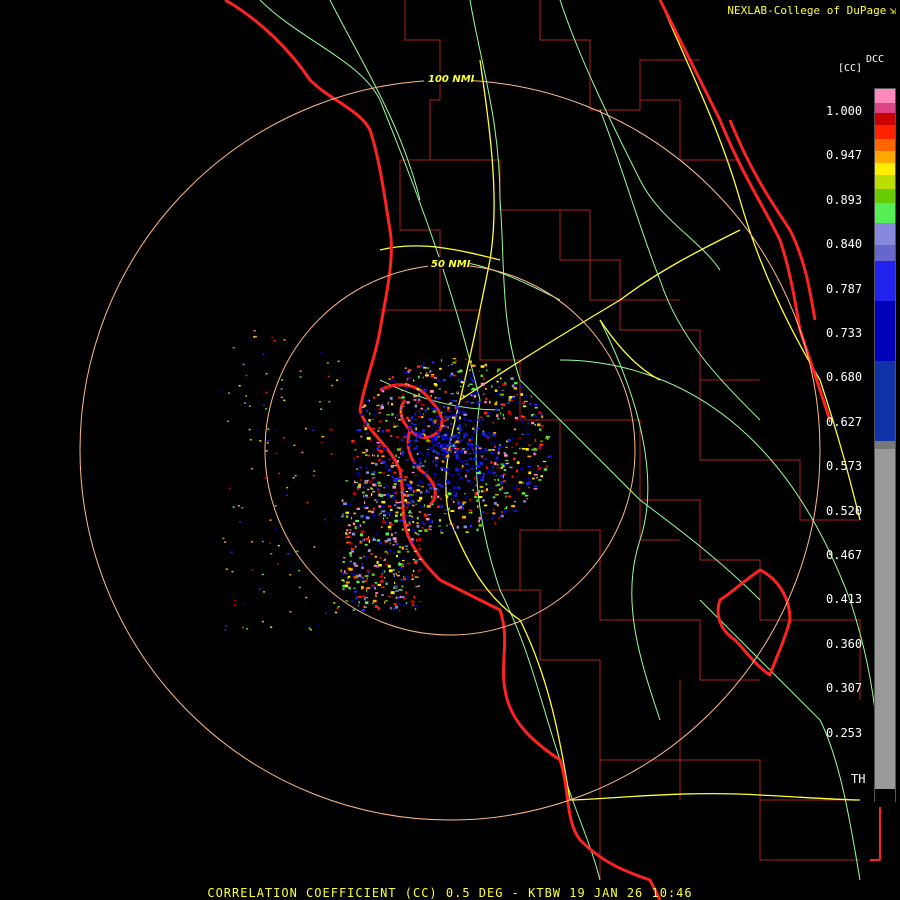  I want to click on legend-tick: 0.680, so click(844, 377).